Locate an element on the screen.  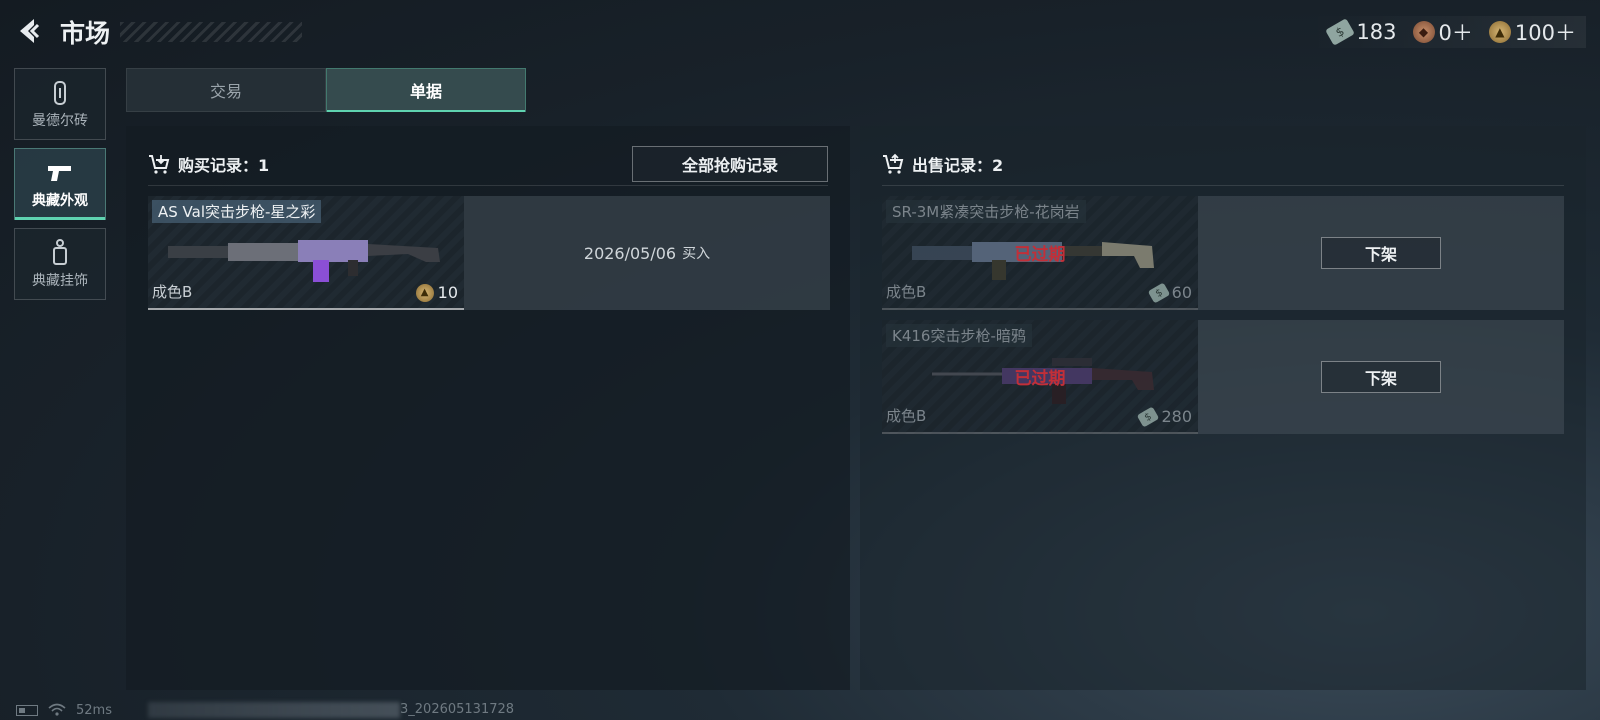
tab-orders: 单据 is located at coordinates (426, 90).